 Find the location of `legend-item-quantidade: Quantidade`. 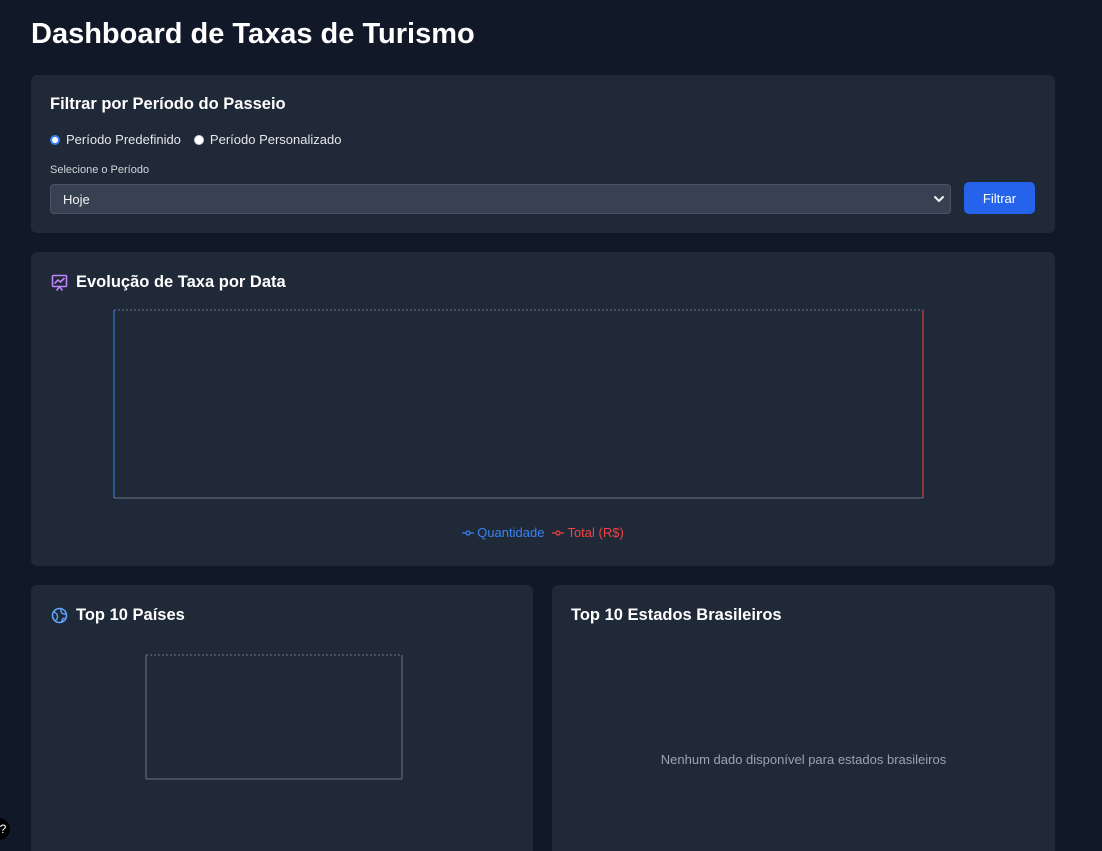

legend-item-quantidade: Quantidade is located at coordinates (503, 532).